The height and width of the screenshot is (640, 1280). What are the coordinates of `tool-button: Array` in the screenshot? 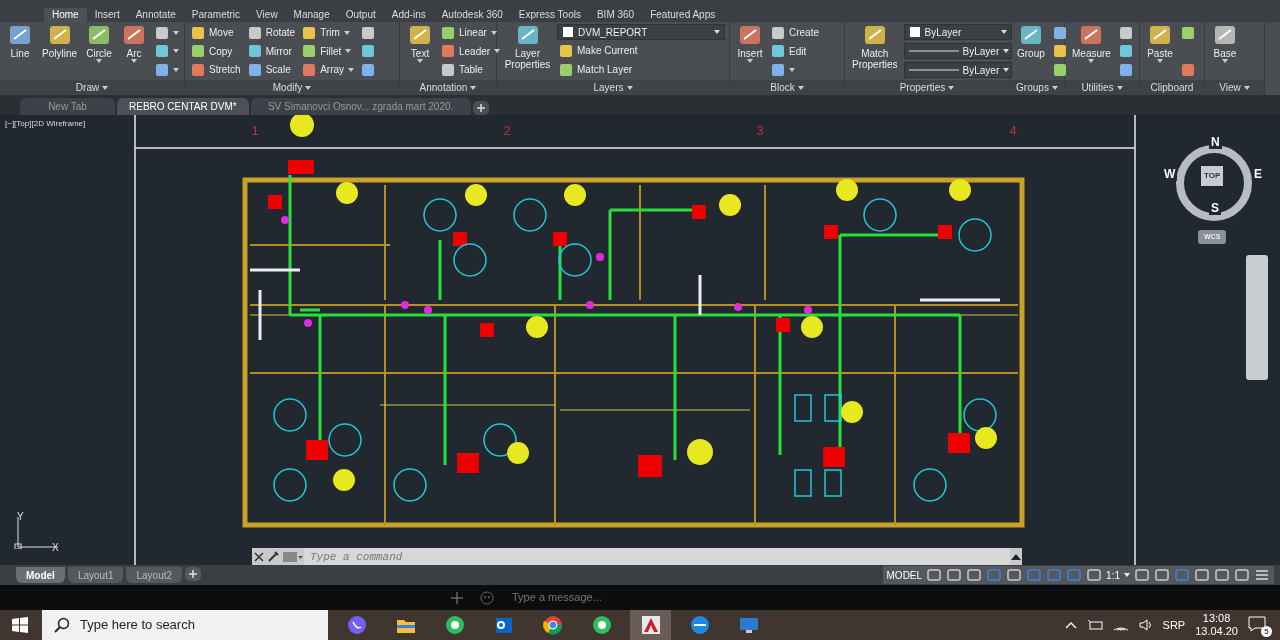 It's located at (328, 69).